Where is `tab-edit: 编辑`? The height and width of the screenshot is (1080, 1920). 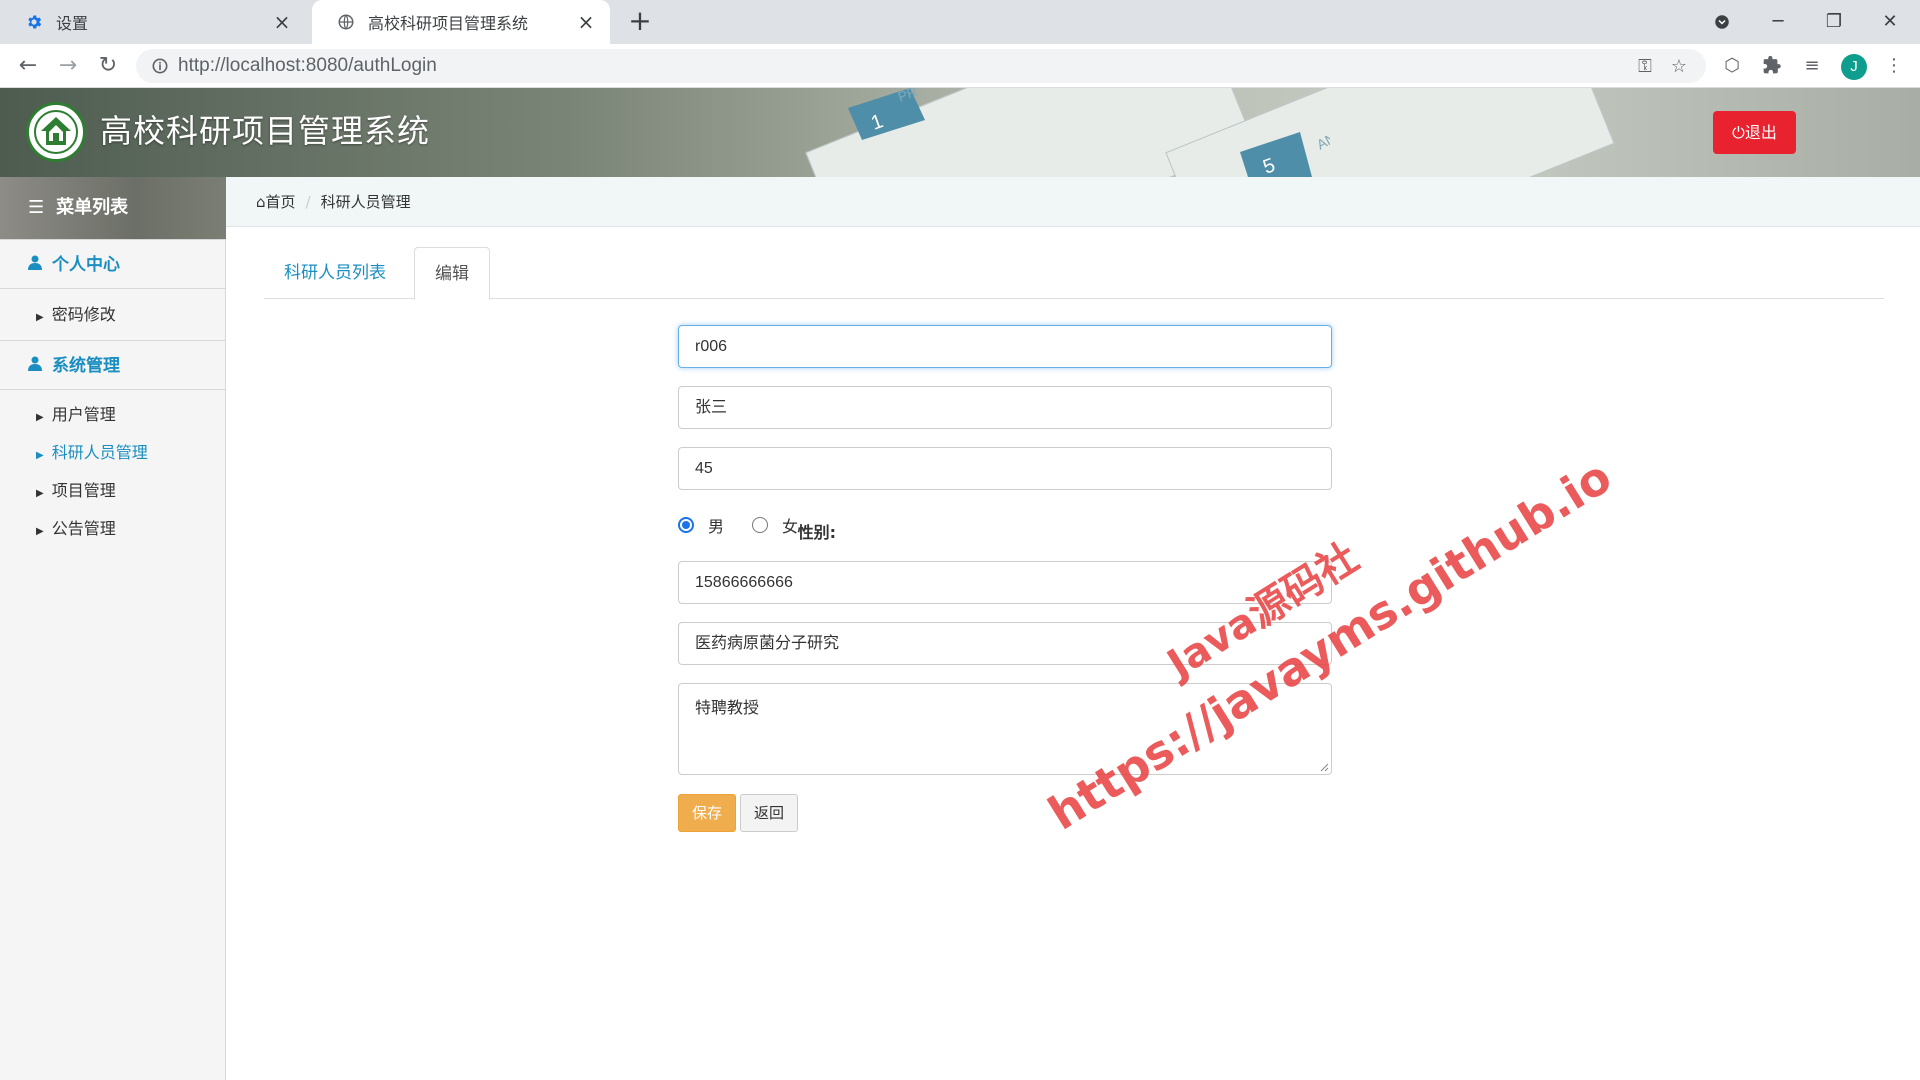
tab-edit: 编辑 is located at coordinates (452, 273).